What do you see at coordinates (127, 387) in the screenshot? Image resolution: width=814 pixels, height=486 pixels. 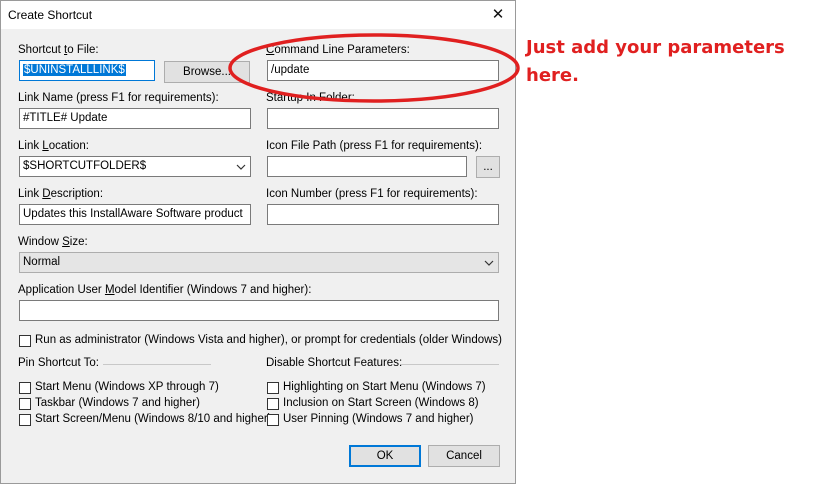 I see `pin-start-menu-label: Start Menu (Windows XP through 7)` at bounding box center [127, 387].